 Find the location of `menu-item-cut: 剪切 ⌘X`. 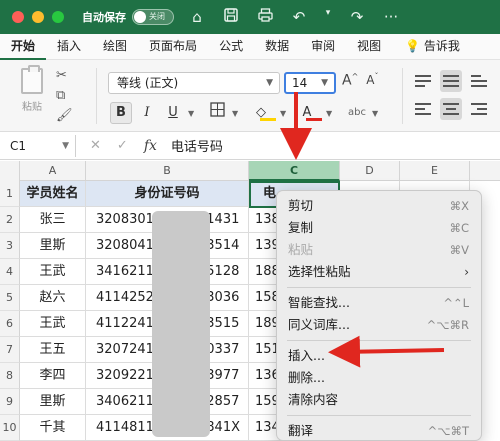

menu-item-cut: 剪切 ⌘X is located at coordinates (379, 206).